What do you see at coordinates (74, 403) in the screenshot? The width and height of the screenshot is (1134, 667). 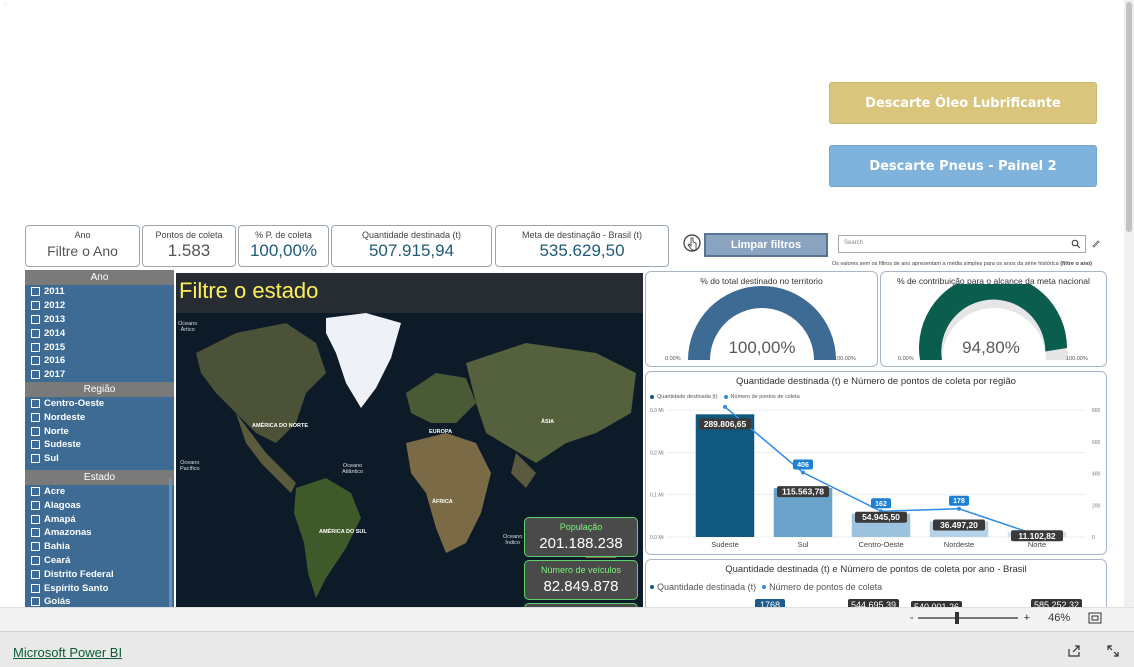 I see `slicer-regiao-label: Centro-Oeste` at bounding box center [74, 403].